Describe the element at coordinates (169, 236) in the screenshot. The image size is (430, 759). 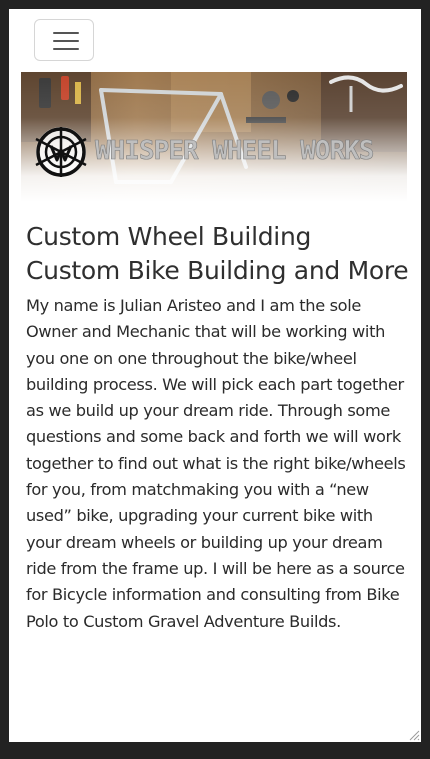
I see `page-title: Custom Wheel Building` at that location.